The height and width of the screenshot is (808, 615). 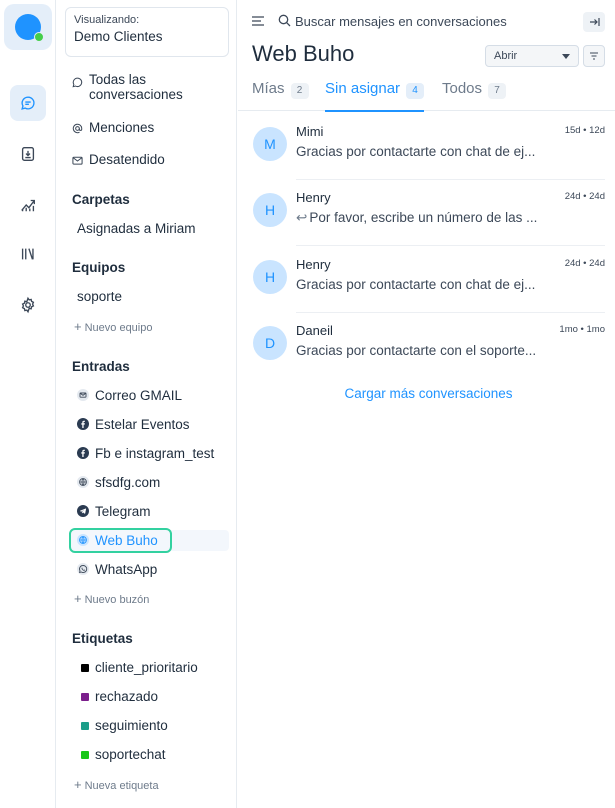 What do you see at coordinates (302, 217) in the screenshot?
I see `reply-arrow-icon: ↩` at bounding box center [302, 217].